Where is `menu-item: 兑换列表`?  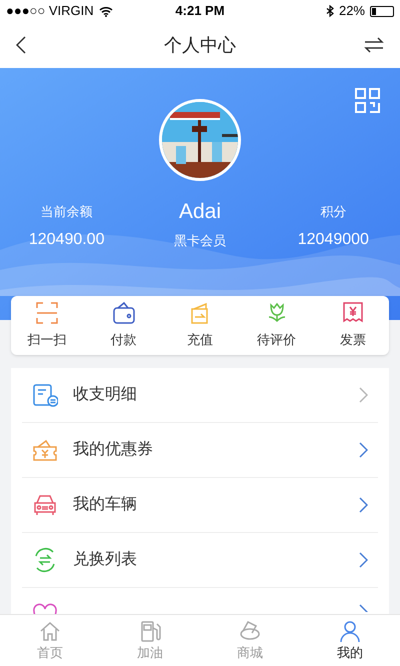
menu-item: 兑换列表 is located at coordinates (200, 560).